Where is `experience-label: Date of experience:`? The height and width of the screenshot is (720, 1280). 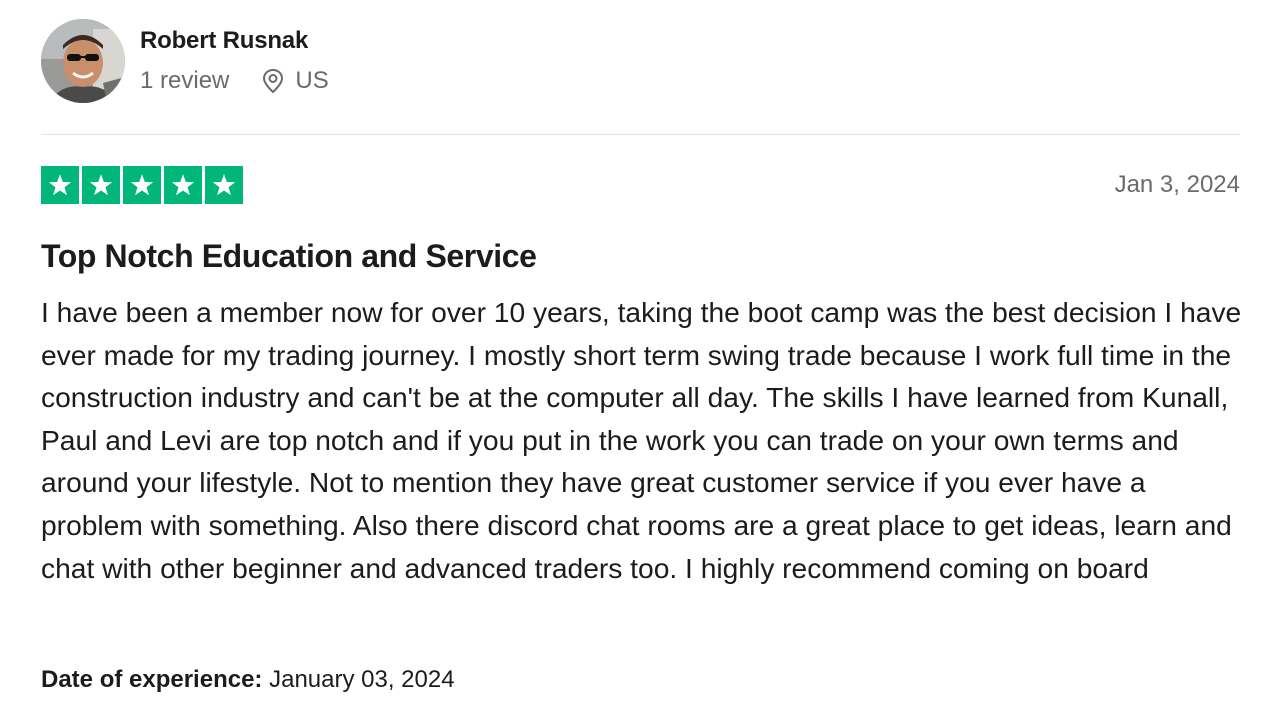
experience-label: Date of experience: is located at coordinates (152, 679).